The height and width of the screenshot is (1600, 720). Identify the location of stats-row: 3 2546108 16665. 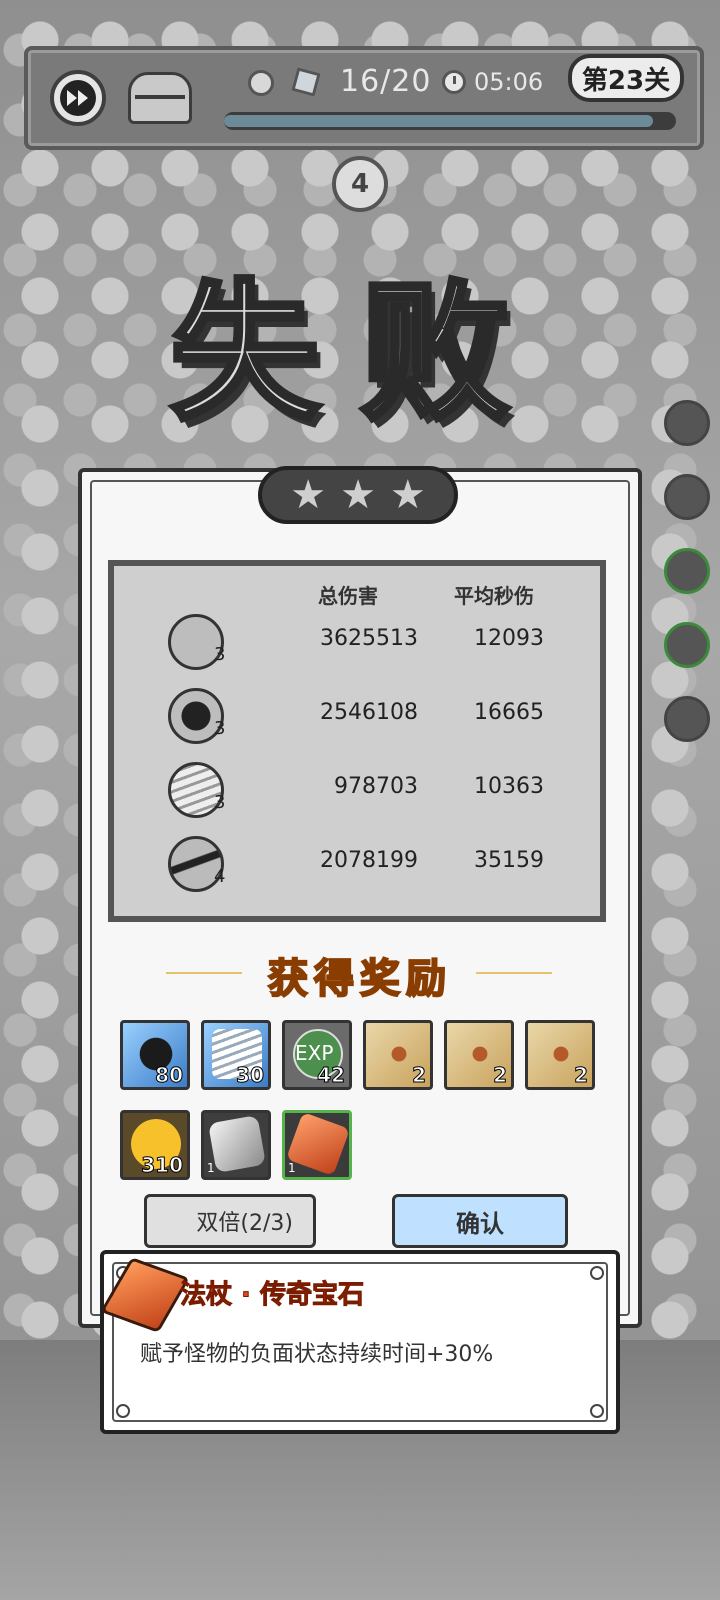
(357, 718).